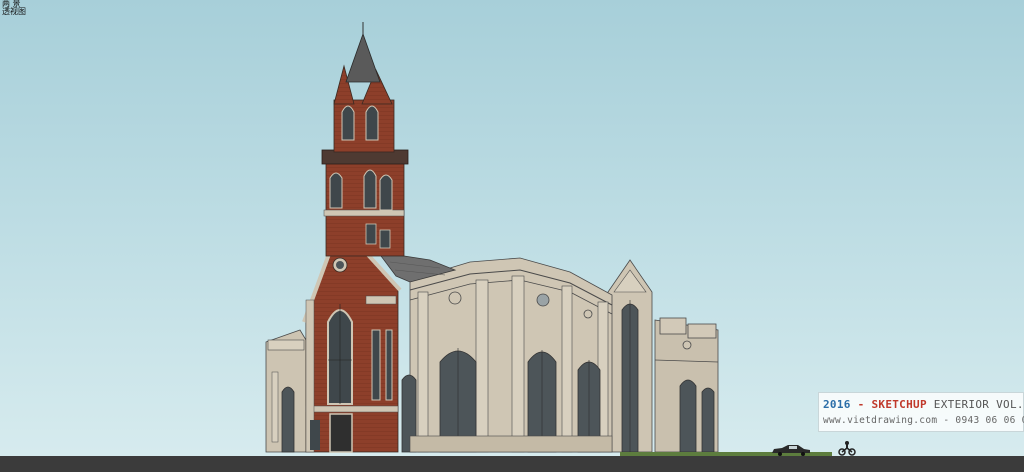 The width and height of the screenshot is (1024, 472). Describe the element at coordinates (686, 385) in the screenshot. I see `right-wing` at that location.